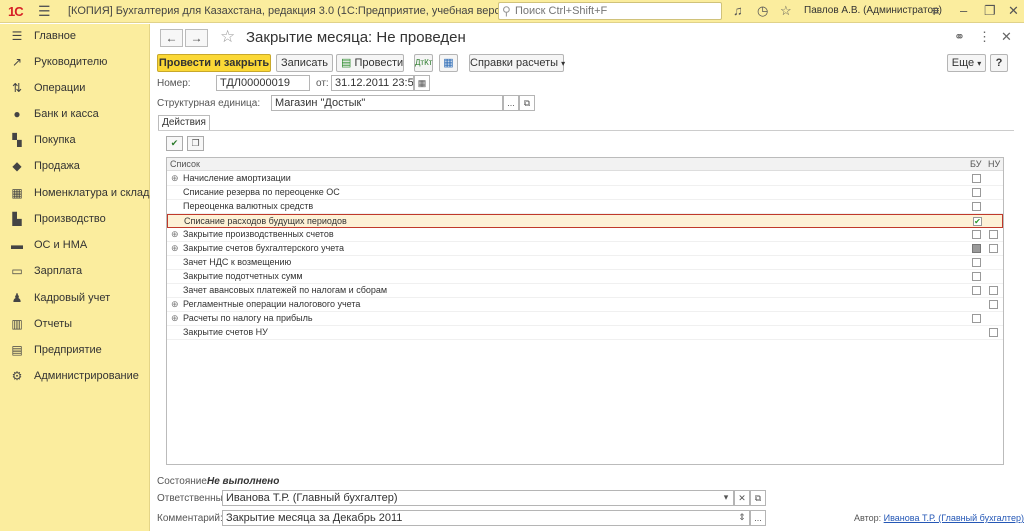  I want to click on sidebar-item-salary: ▭ Зарплата, so click(75, 271).